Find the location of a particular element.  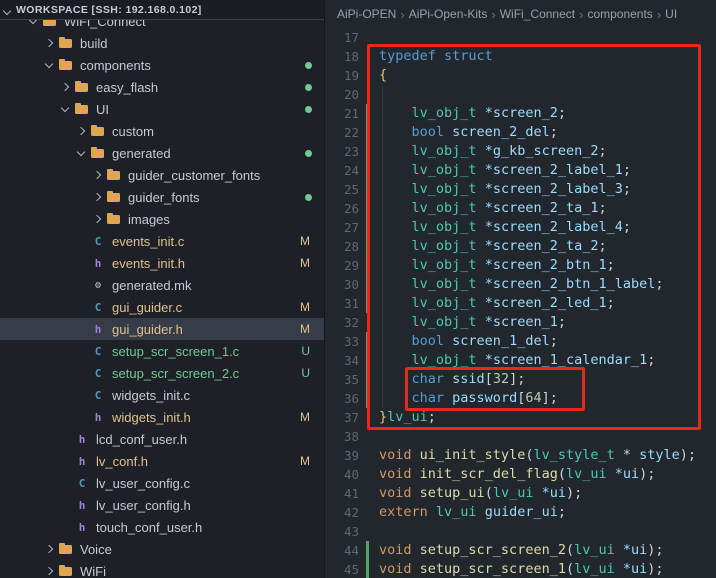

code-line: 22 bool screen_2_del; is located at coordinates (520, 132).